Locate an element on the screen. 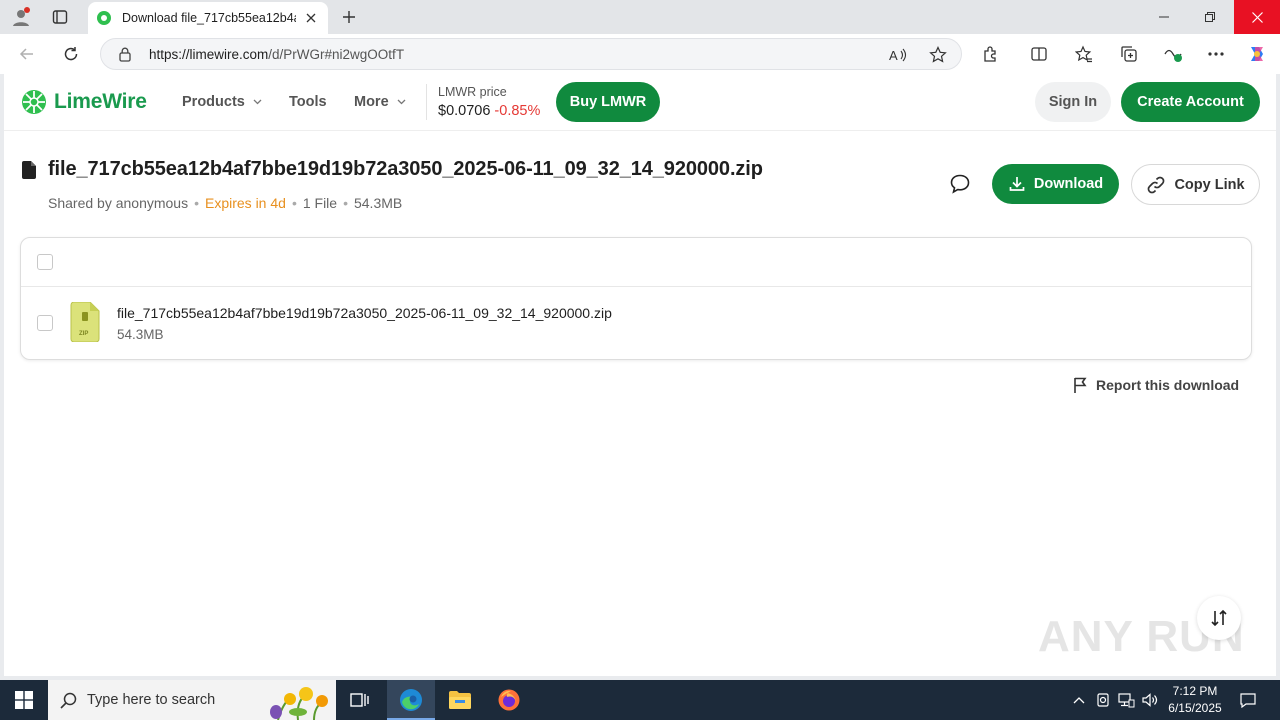 This screenshot has width=1280, height=720. restore-icon is located at coordinates (1210, 17).